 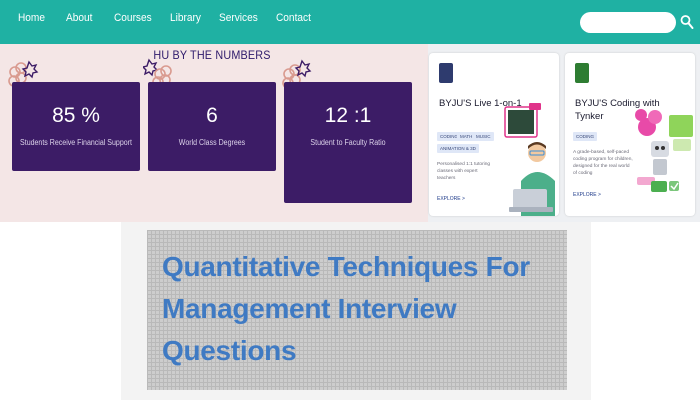 I want to click on stat-card: 12 :1 Student to Faculty Ratio, so click(x=348, y=142).